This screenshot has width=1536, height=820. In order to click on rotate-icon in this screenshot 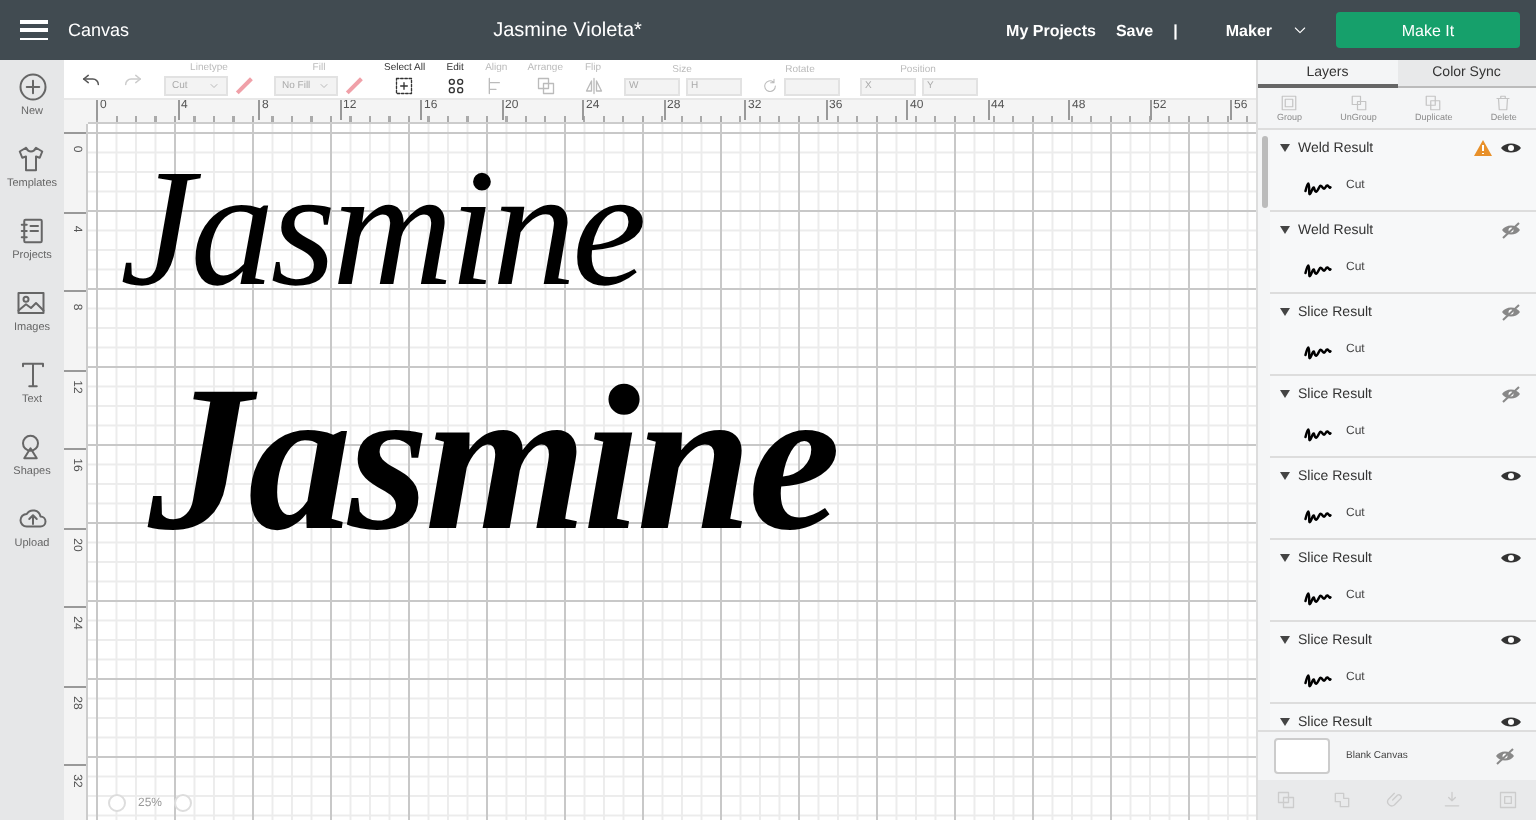, I will do `click(769, 86)`.